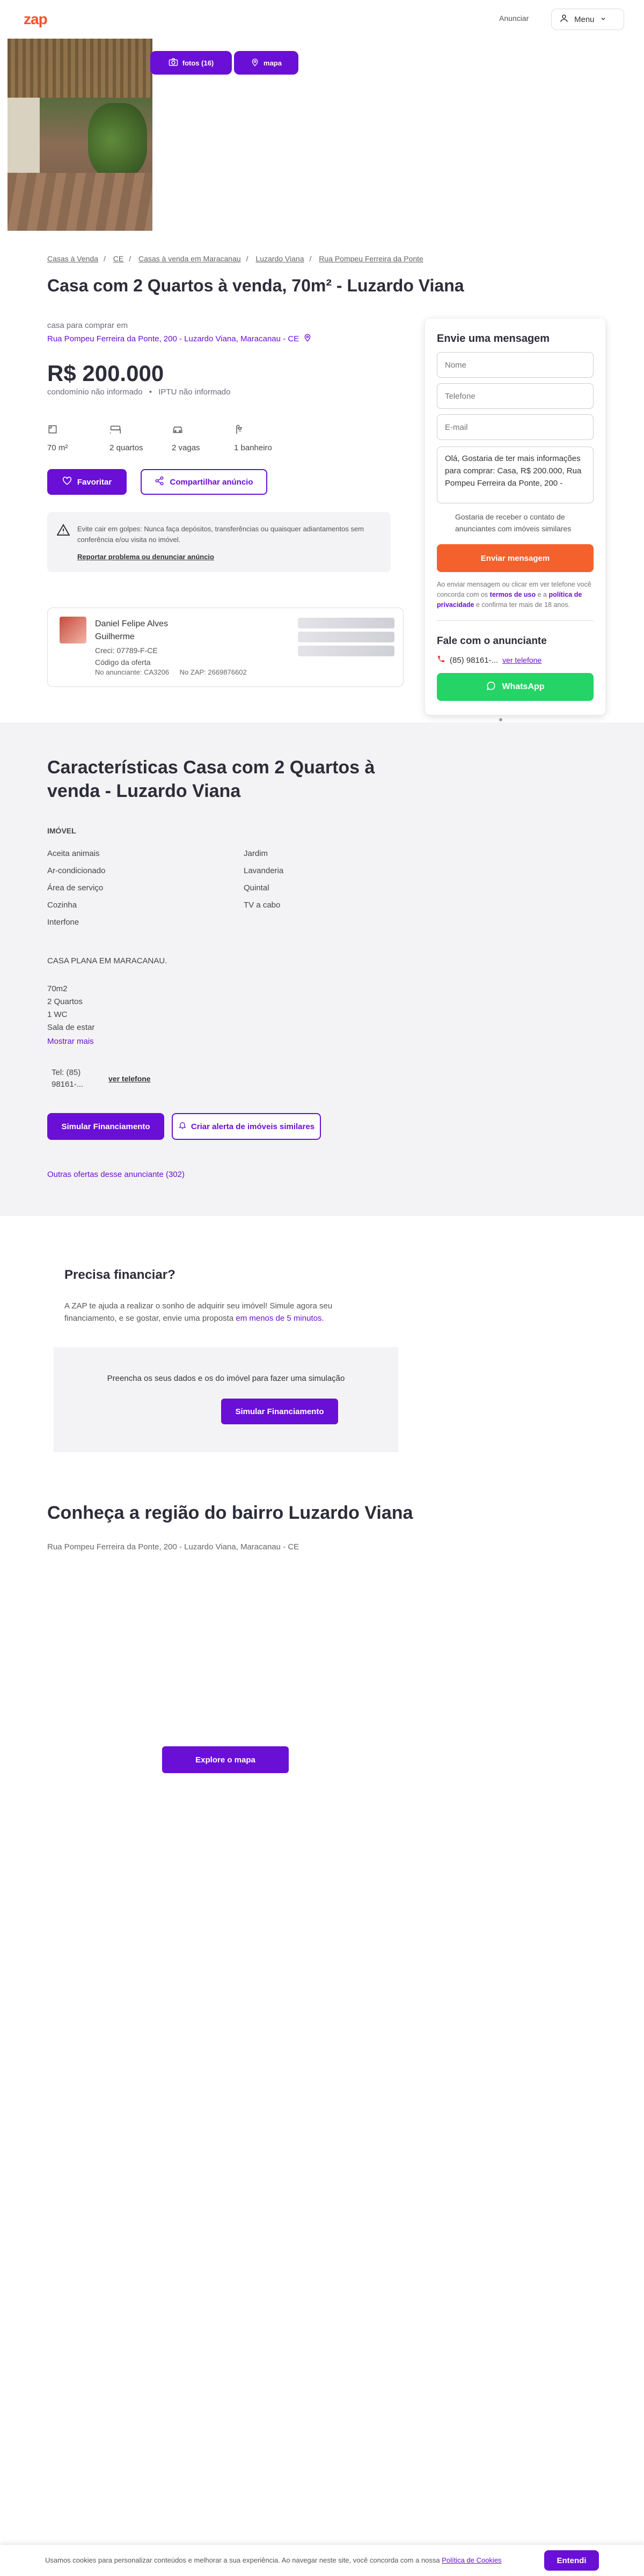 The height and width of the screenshot is (2576, 644). Describe the element at coordinates (191, 63) in the screenshot. I see `photos-button: fotos (16)` at that location.